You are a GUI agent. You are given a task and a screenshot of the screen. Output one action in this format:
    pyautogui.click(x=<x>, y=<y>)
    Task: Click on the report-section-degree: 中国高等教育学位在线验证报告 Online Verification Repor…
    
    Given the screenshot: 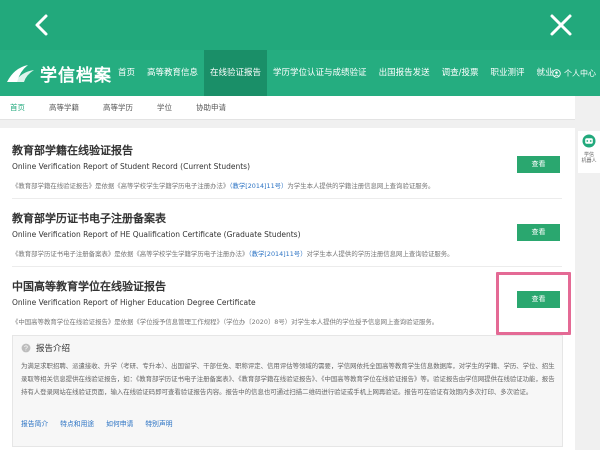 What is the action you would take?
    pyautogui.click(x=287, y=302)
    